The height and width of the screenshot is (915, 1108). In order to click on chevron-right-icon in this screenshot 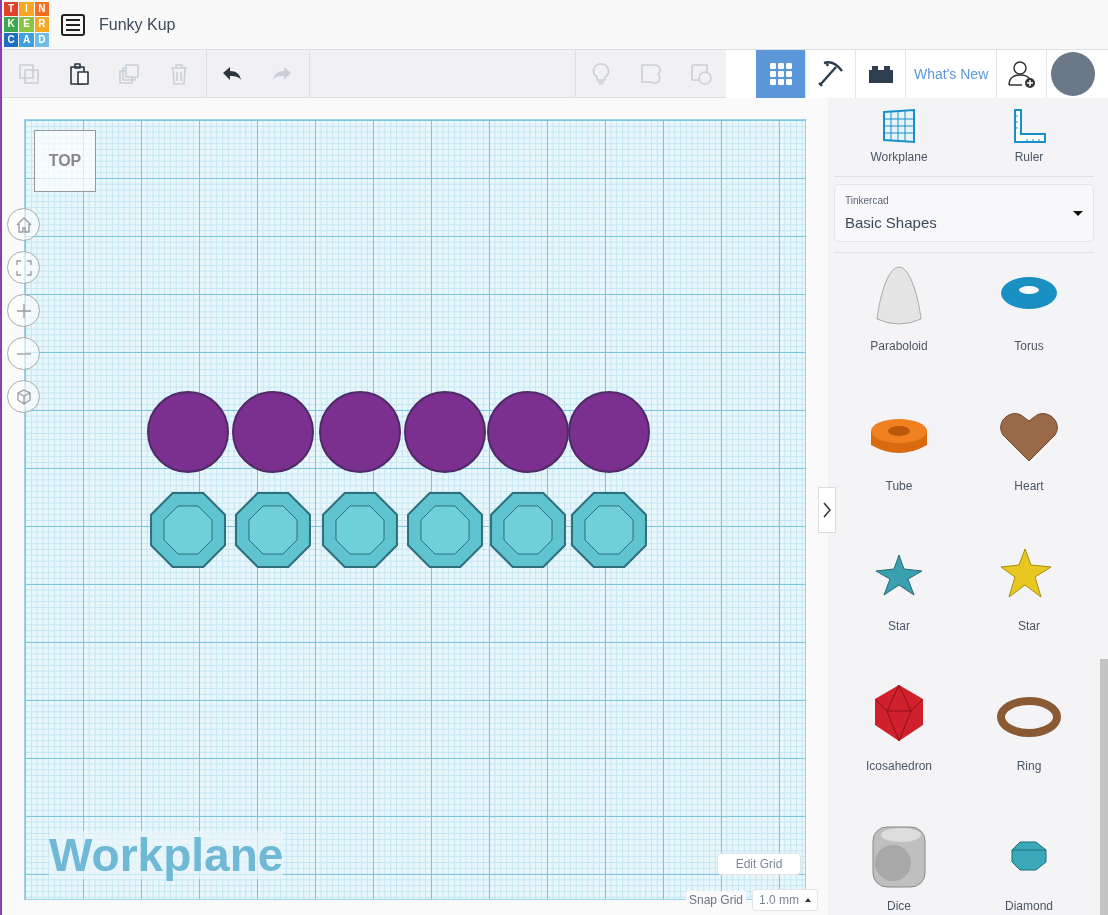, I will do `click(827, 510)`.